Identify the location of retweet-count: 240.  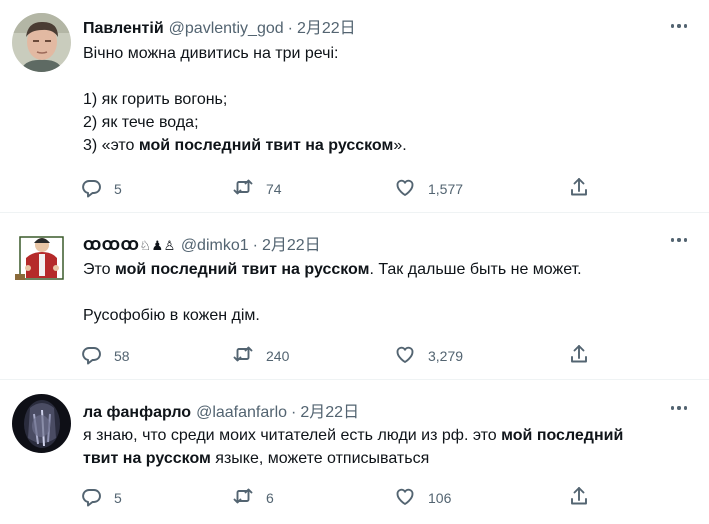
(278, 355).